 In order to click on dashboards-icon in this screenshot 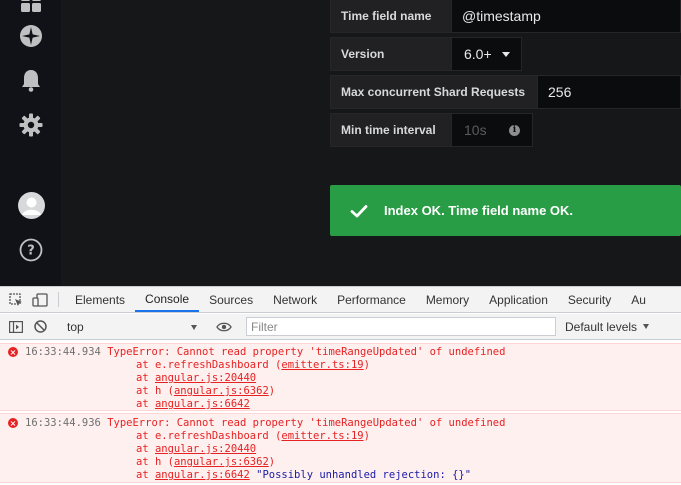, I will do `click(31, 7)`.